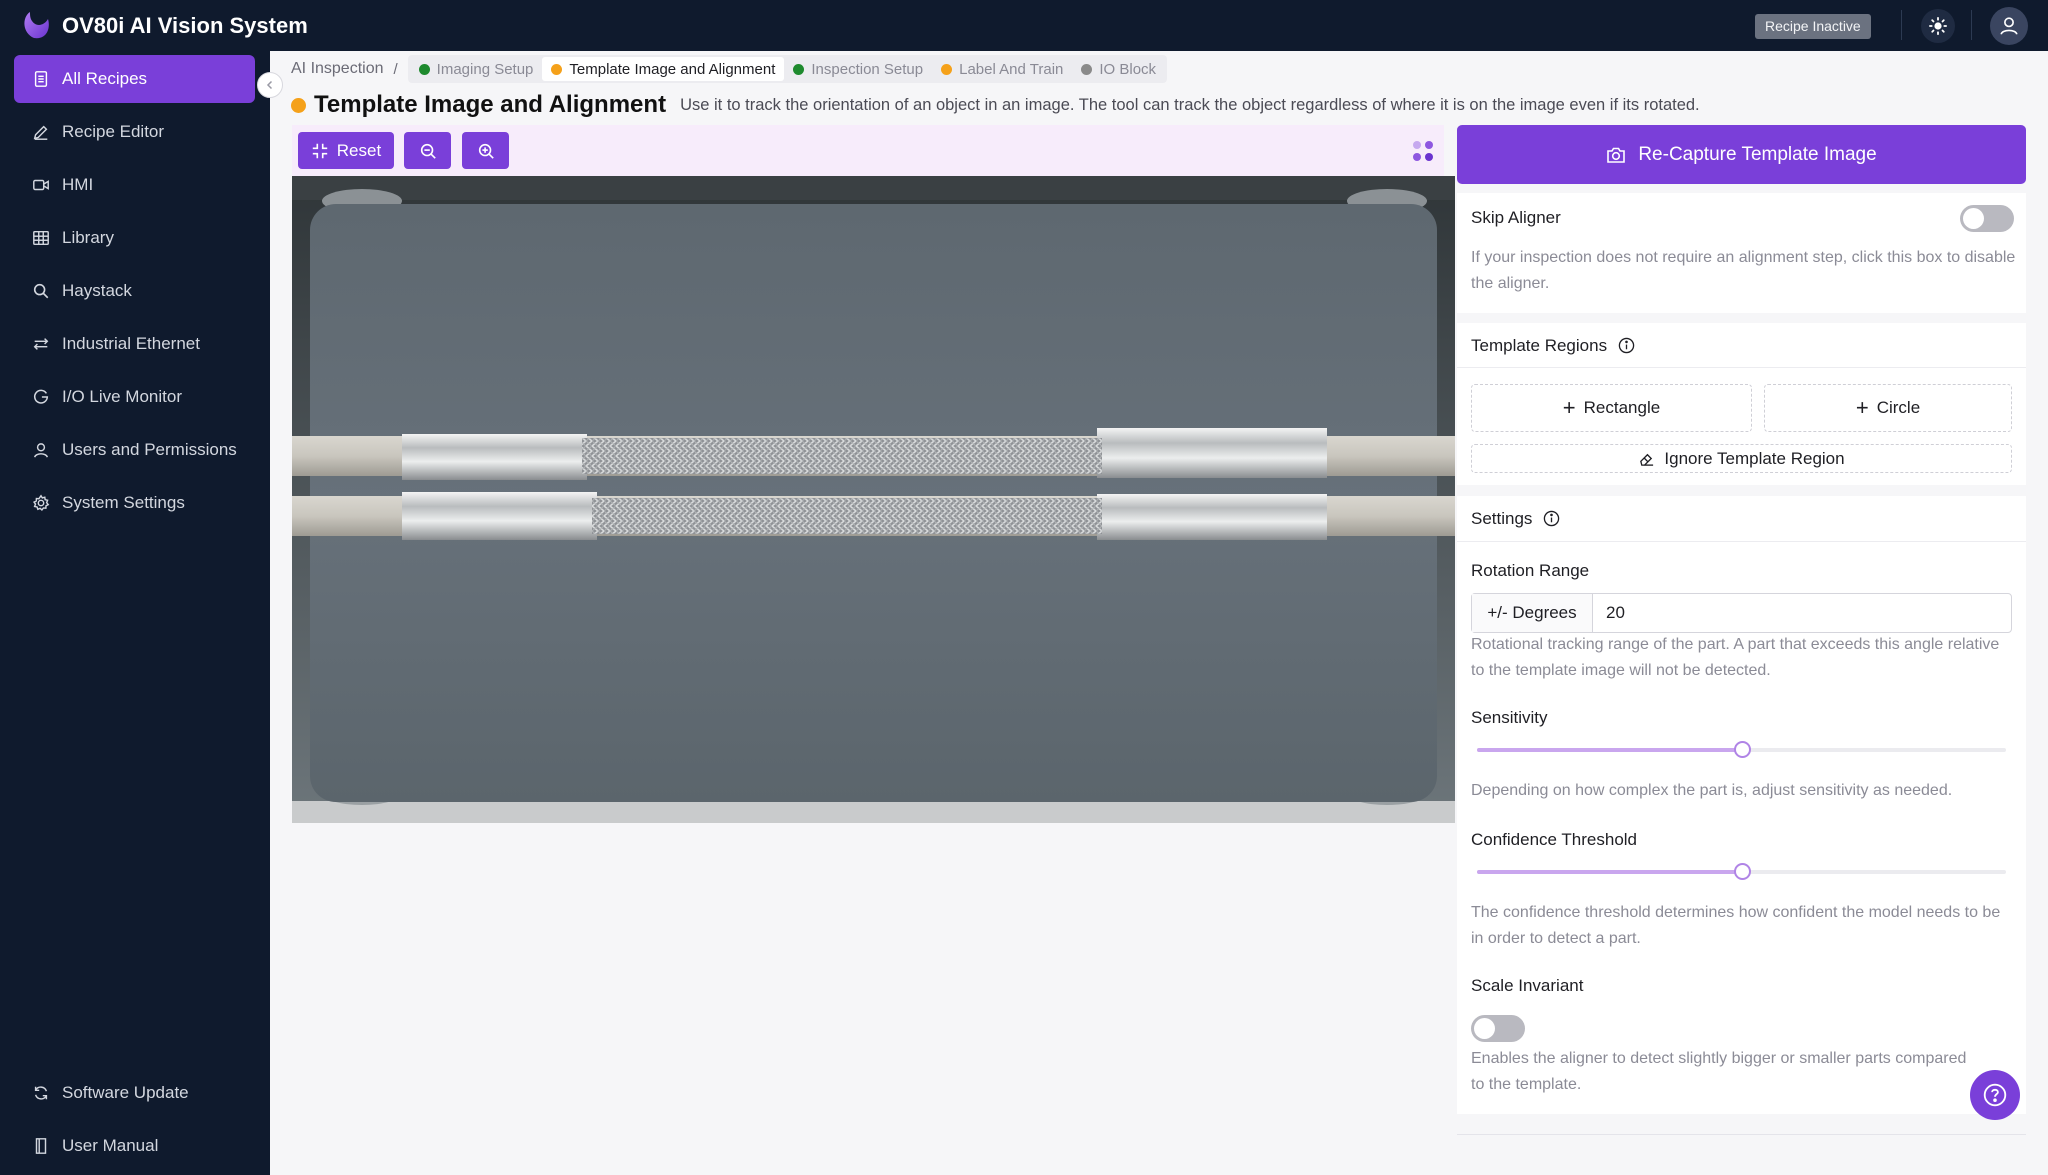  I want to click on tab-template-image-and-alignment: Template Image and Alignment, so click(663, 69).